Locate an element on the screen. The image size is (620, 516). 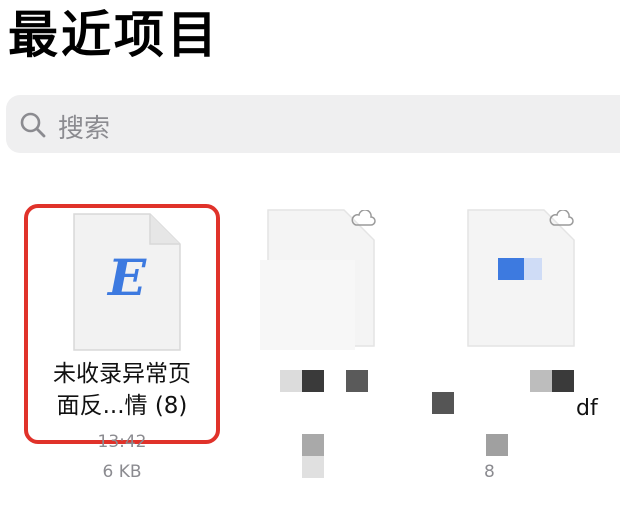
file-item is located at coordinates (315, 350).